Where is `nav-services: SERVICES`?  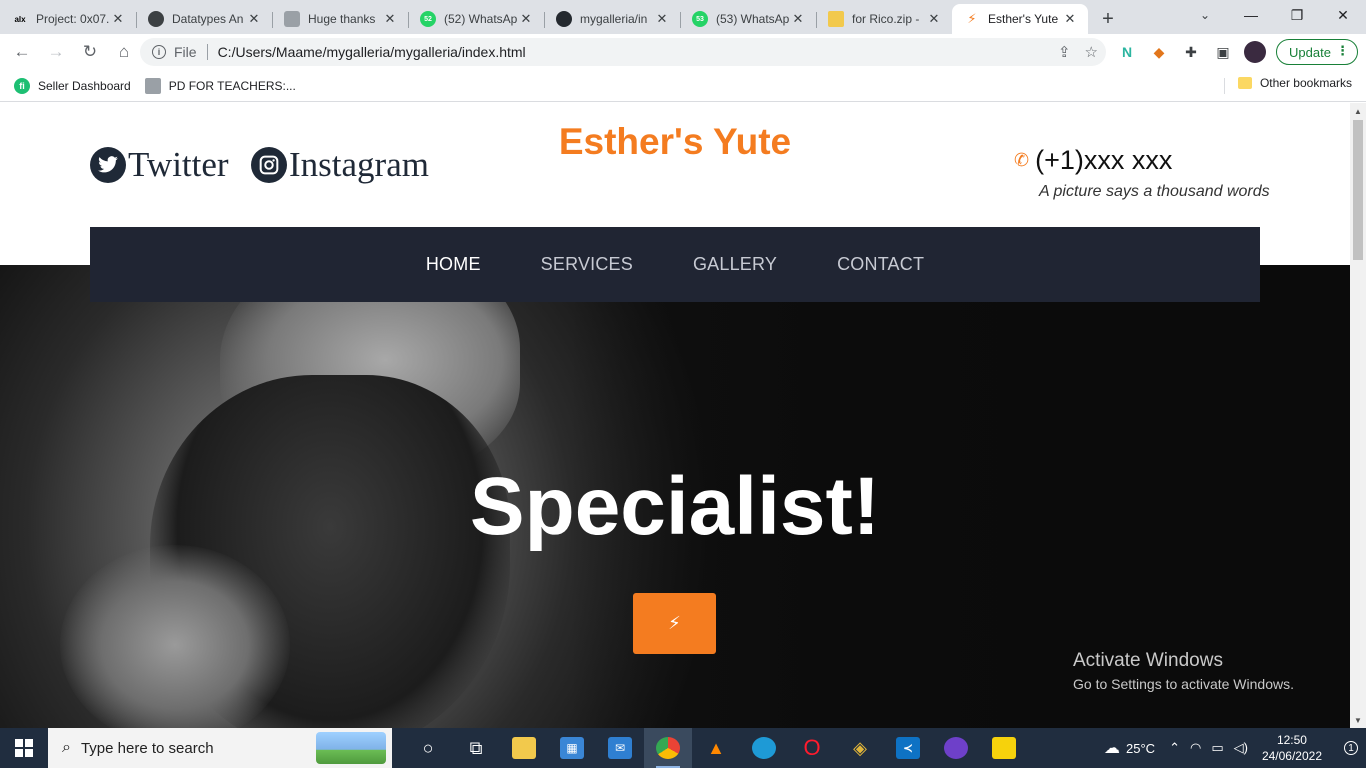 nav-services: SERVICES is located at coordinates (587, 264).